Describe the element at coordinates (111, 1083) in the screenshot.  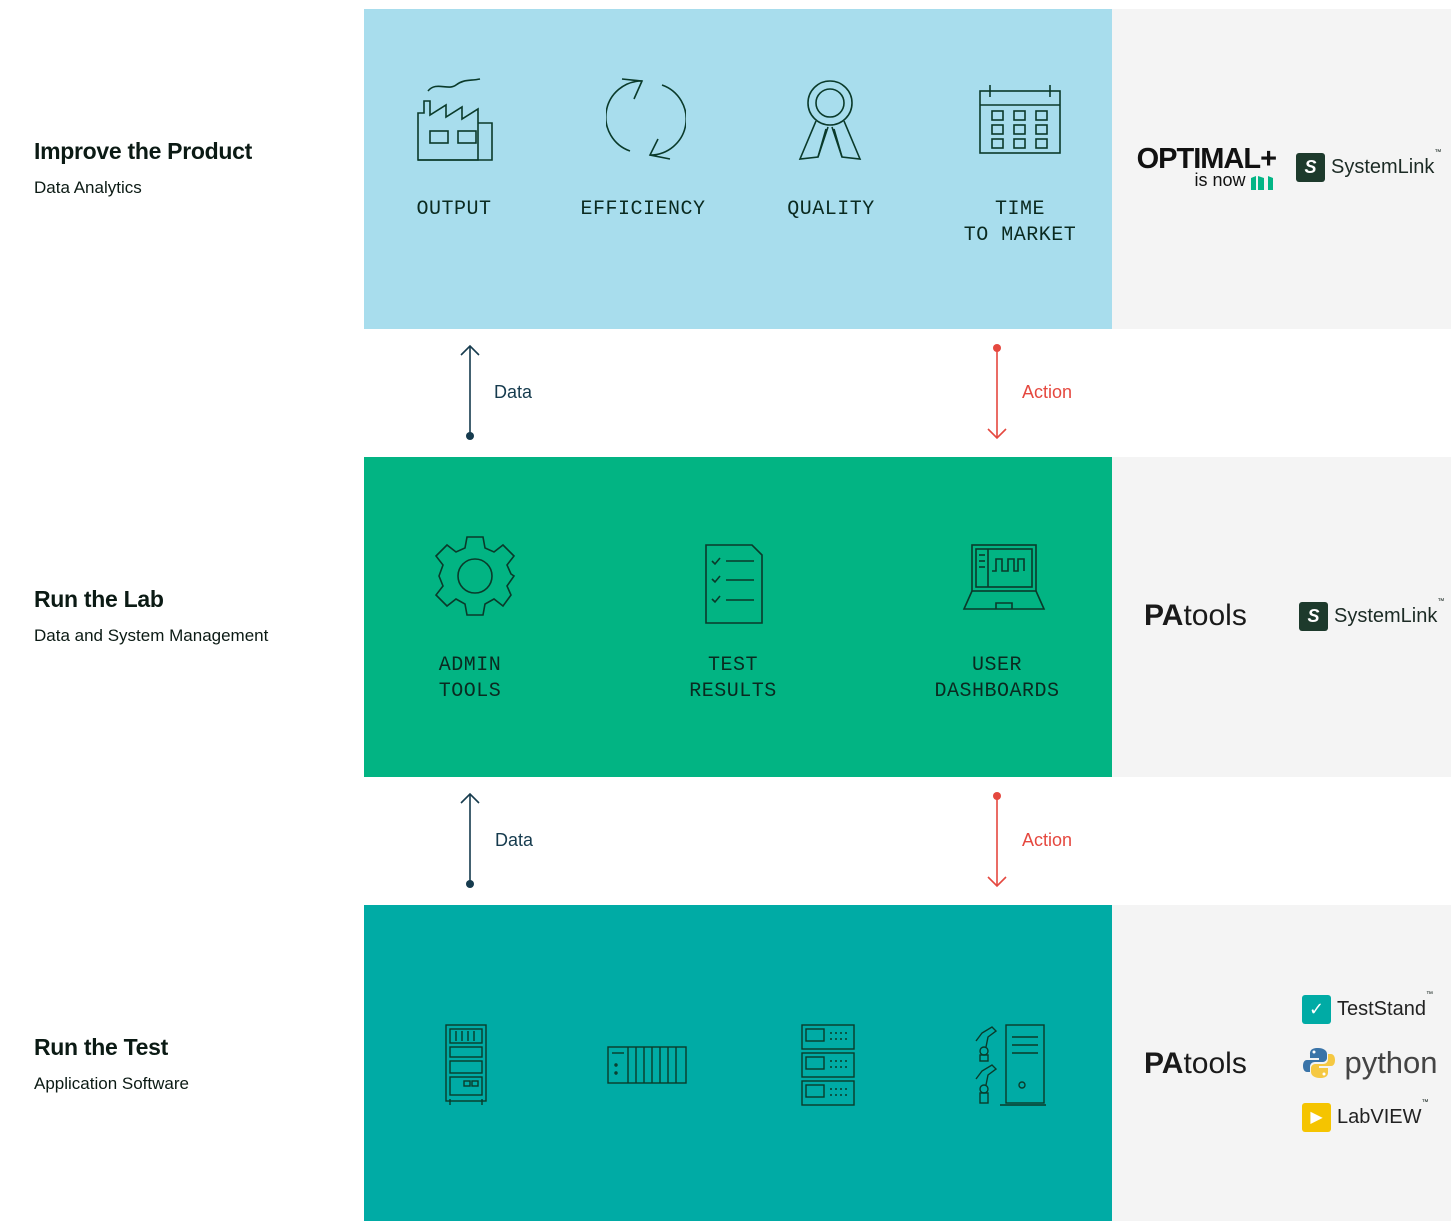
I see `row-subtitle-test: Application Software` at that location.